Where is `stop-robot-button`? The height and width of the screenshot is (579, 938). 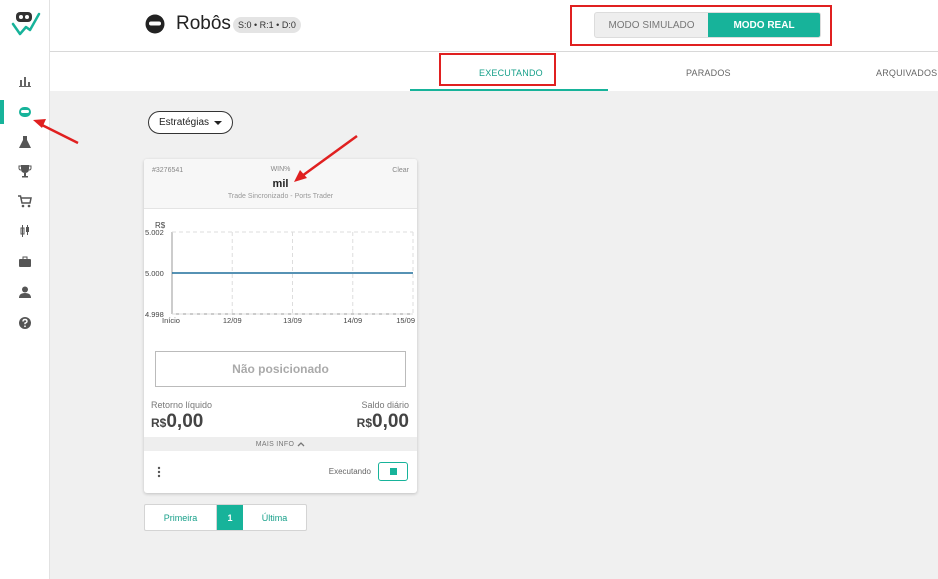
stop-robot-button is located at coordinates (393, 471).